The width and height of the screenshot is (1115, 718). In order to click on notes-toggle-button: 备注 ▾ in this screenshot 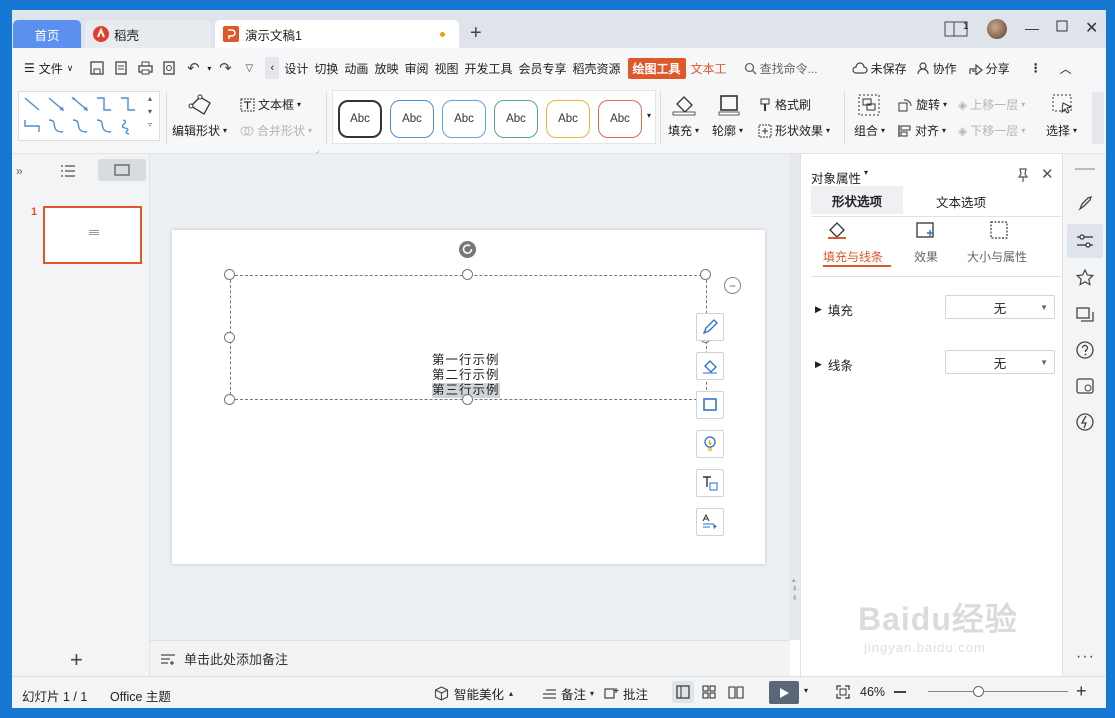, I will do `click(568, 693)`.